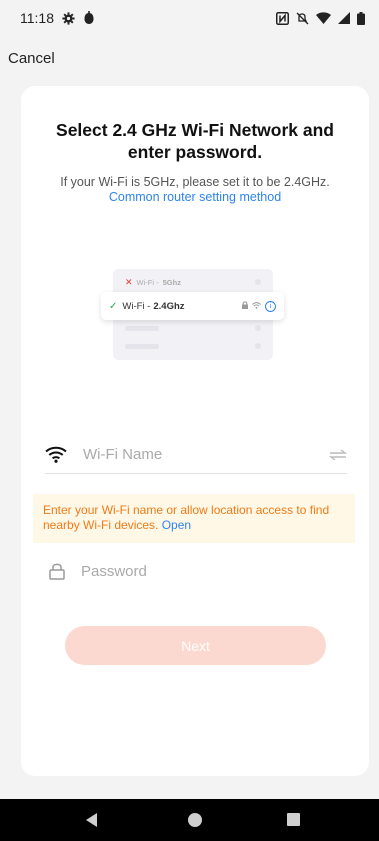  What do you see at coordinates (344, 18) in the screenshot?
I see `cell-signal-icon` at bounding box center [344, 18].